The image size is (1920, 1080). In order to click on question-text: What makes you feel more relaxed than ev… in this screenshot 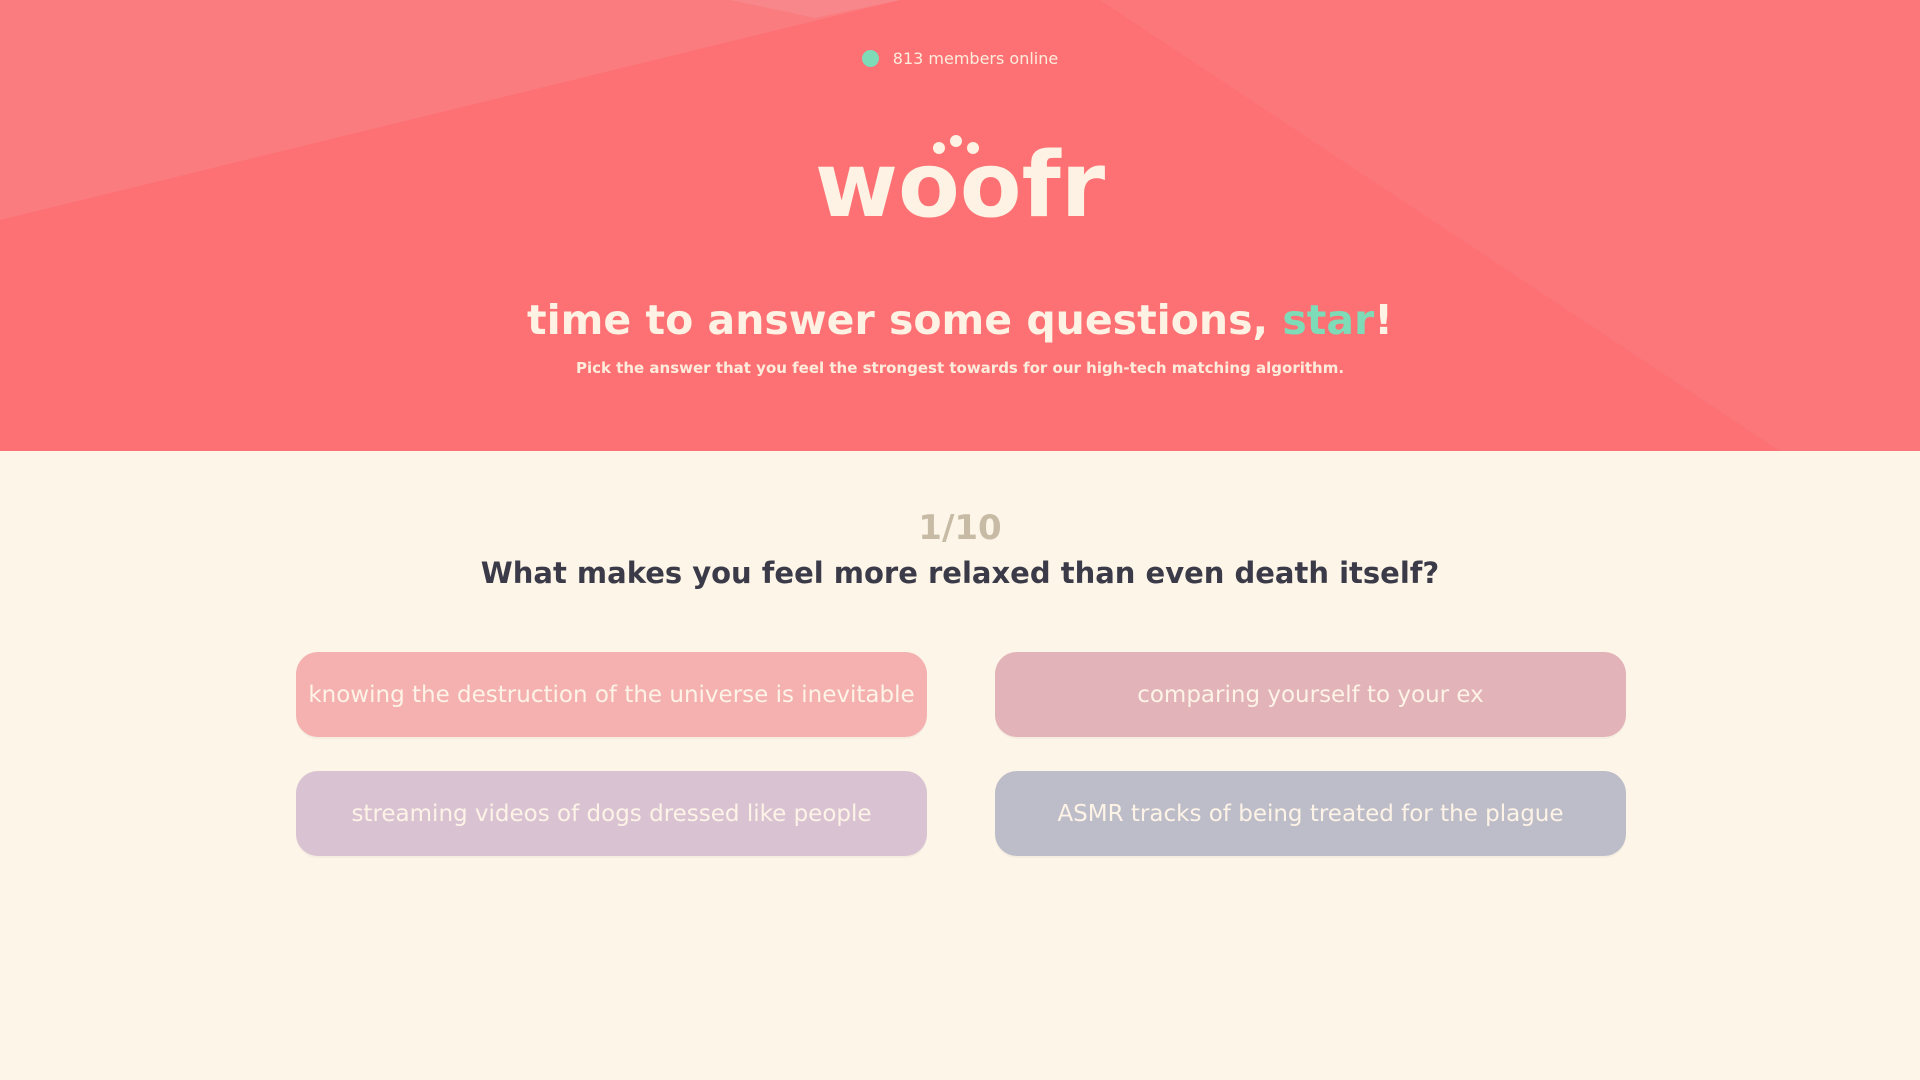, I will do `click(960, 573)`.